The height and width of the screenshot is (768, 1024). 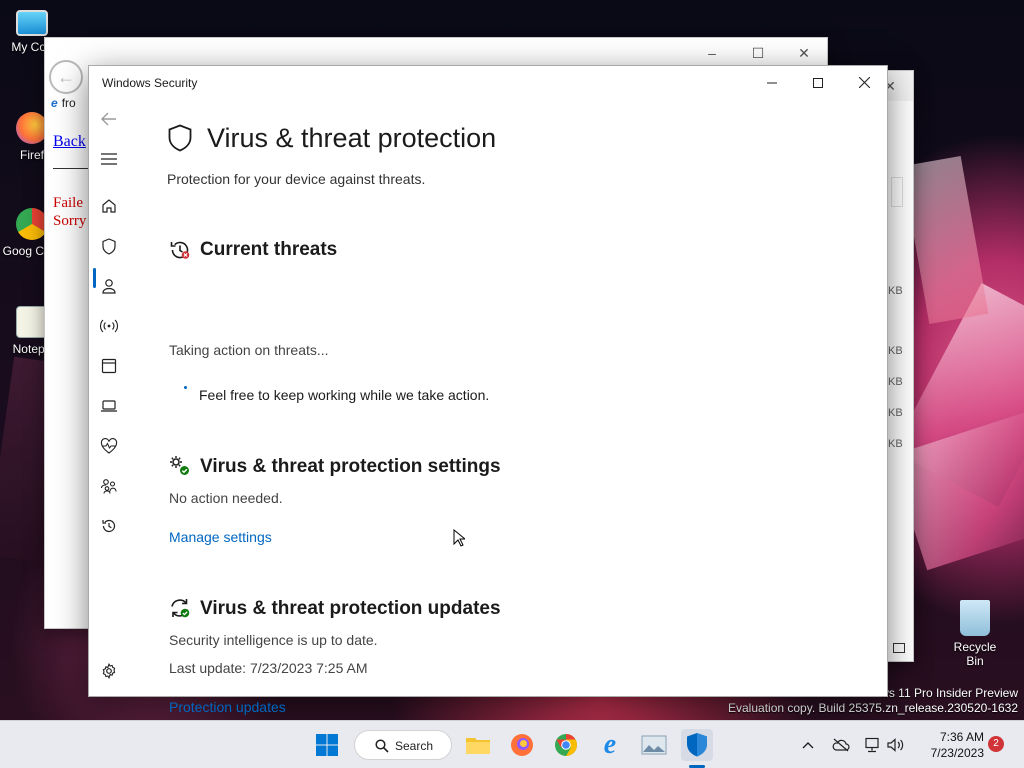 I want to click on manage-settings-link: Manage settings, so click(x=220, y=537).